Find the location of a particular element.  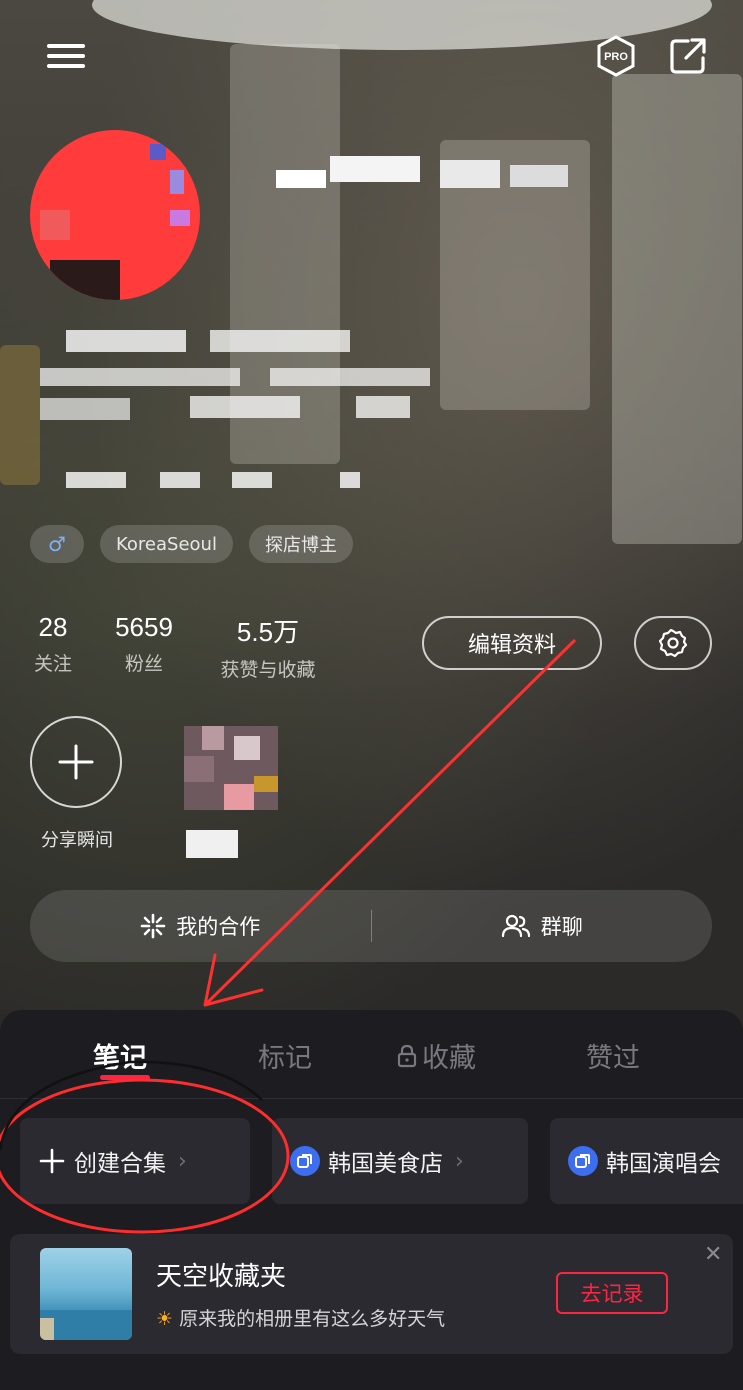

gear-icon is located at coordinates (673, 643).